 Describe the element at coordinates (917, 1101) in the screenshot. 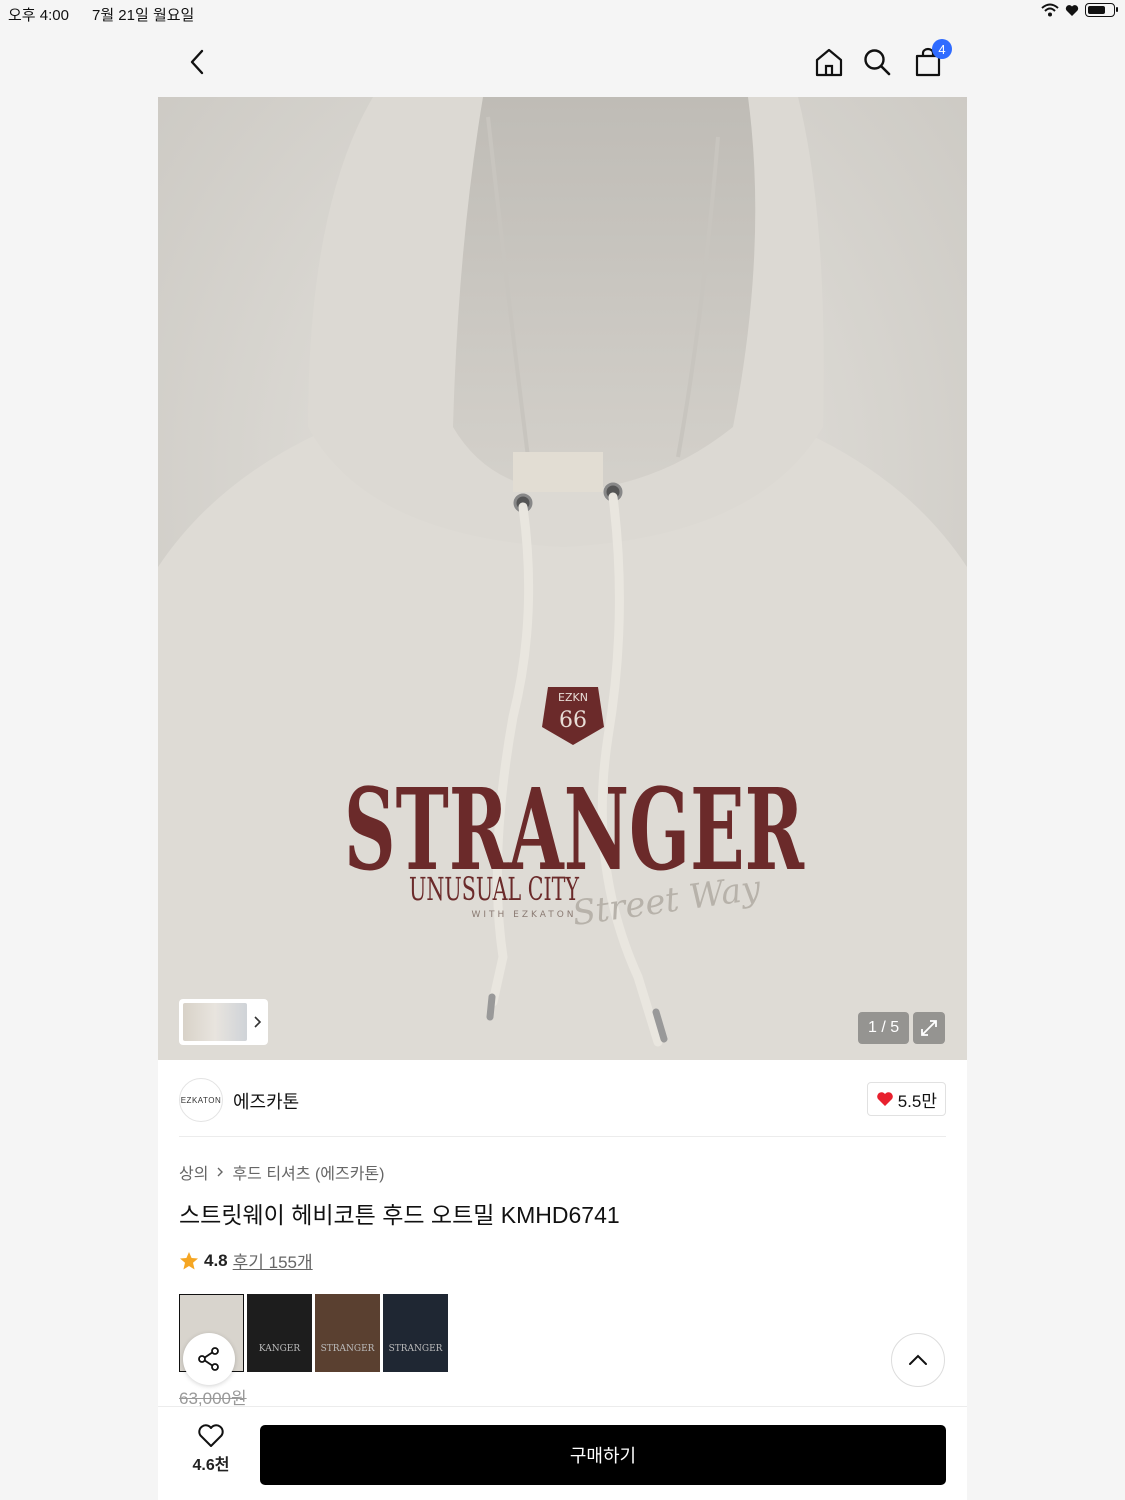

I see `brand-like-count: 5.5만` at that location.